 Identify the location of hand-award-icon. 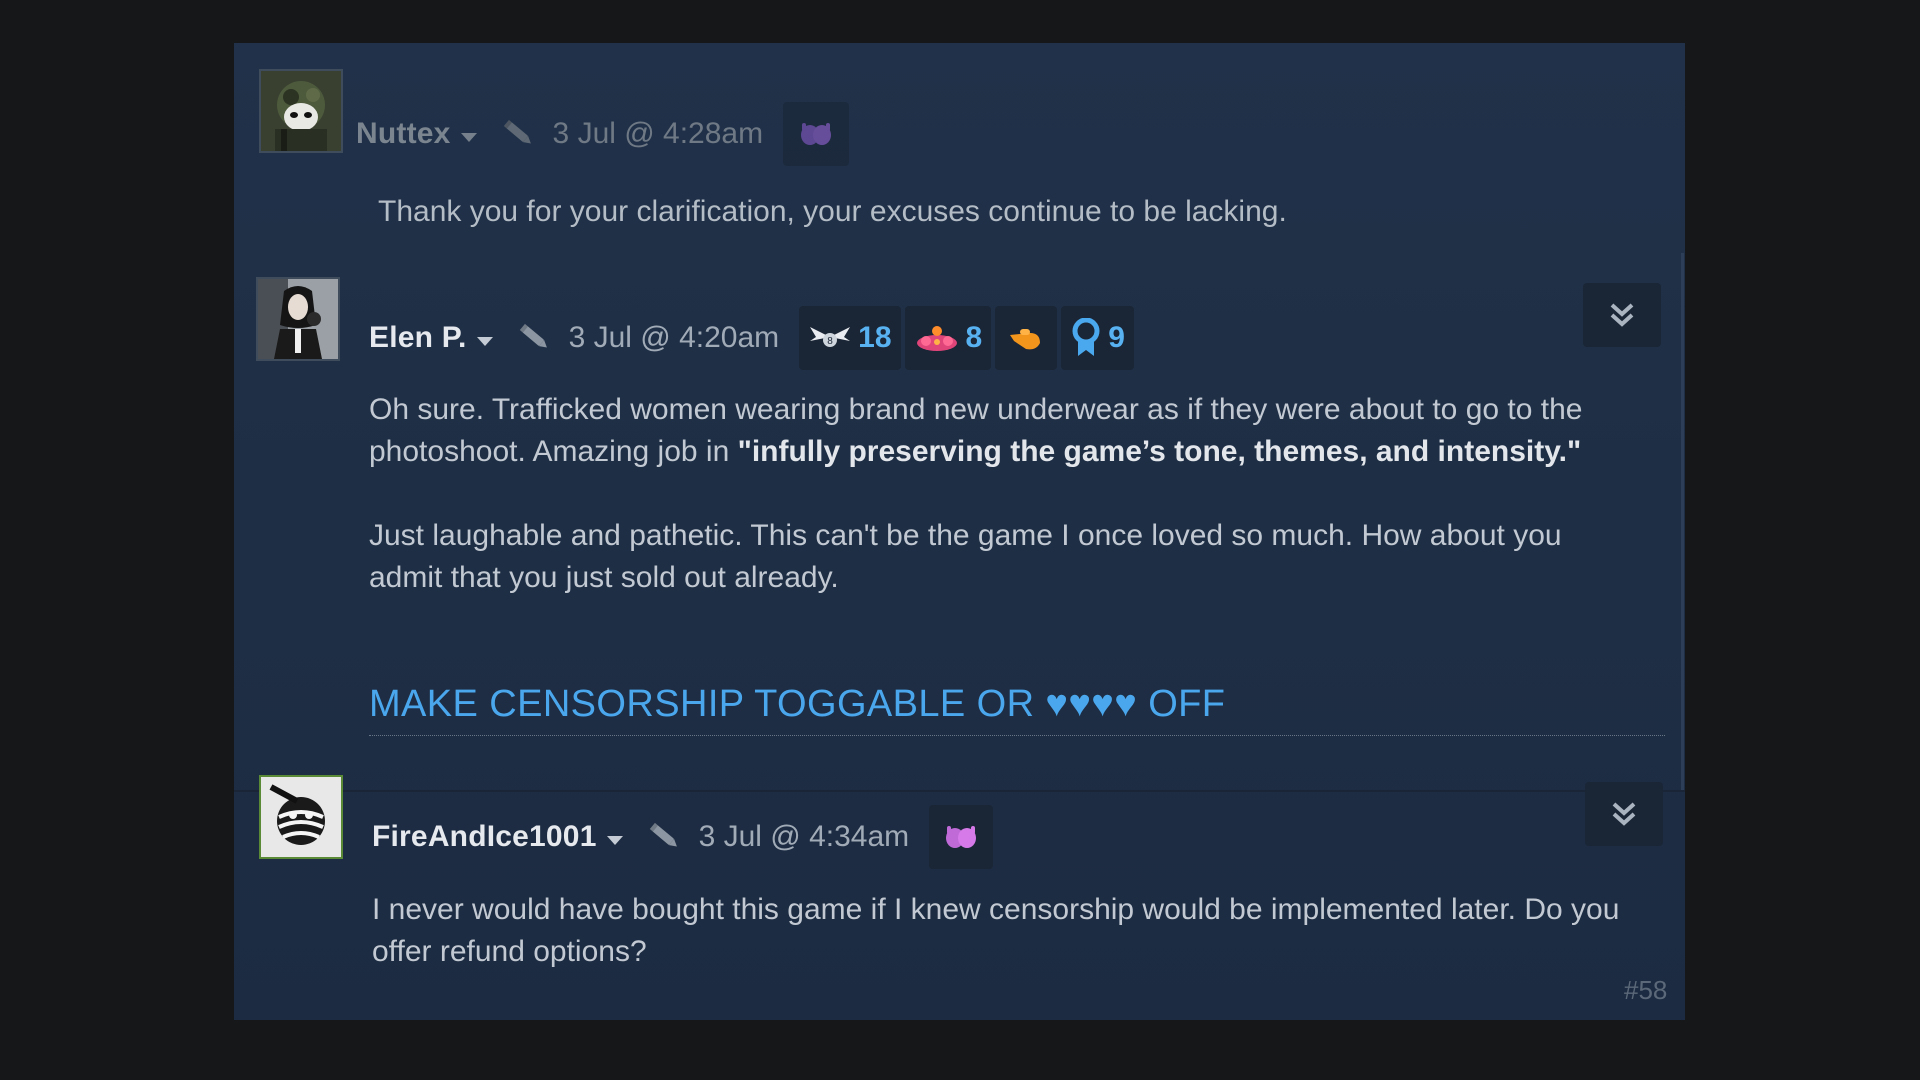
(1025, 339).